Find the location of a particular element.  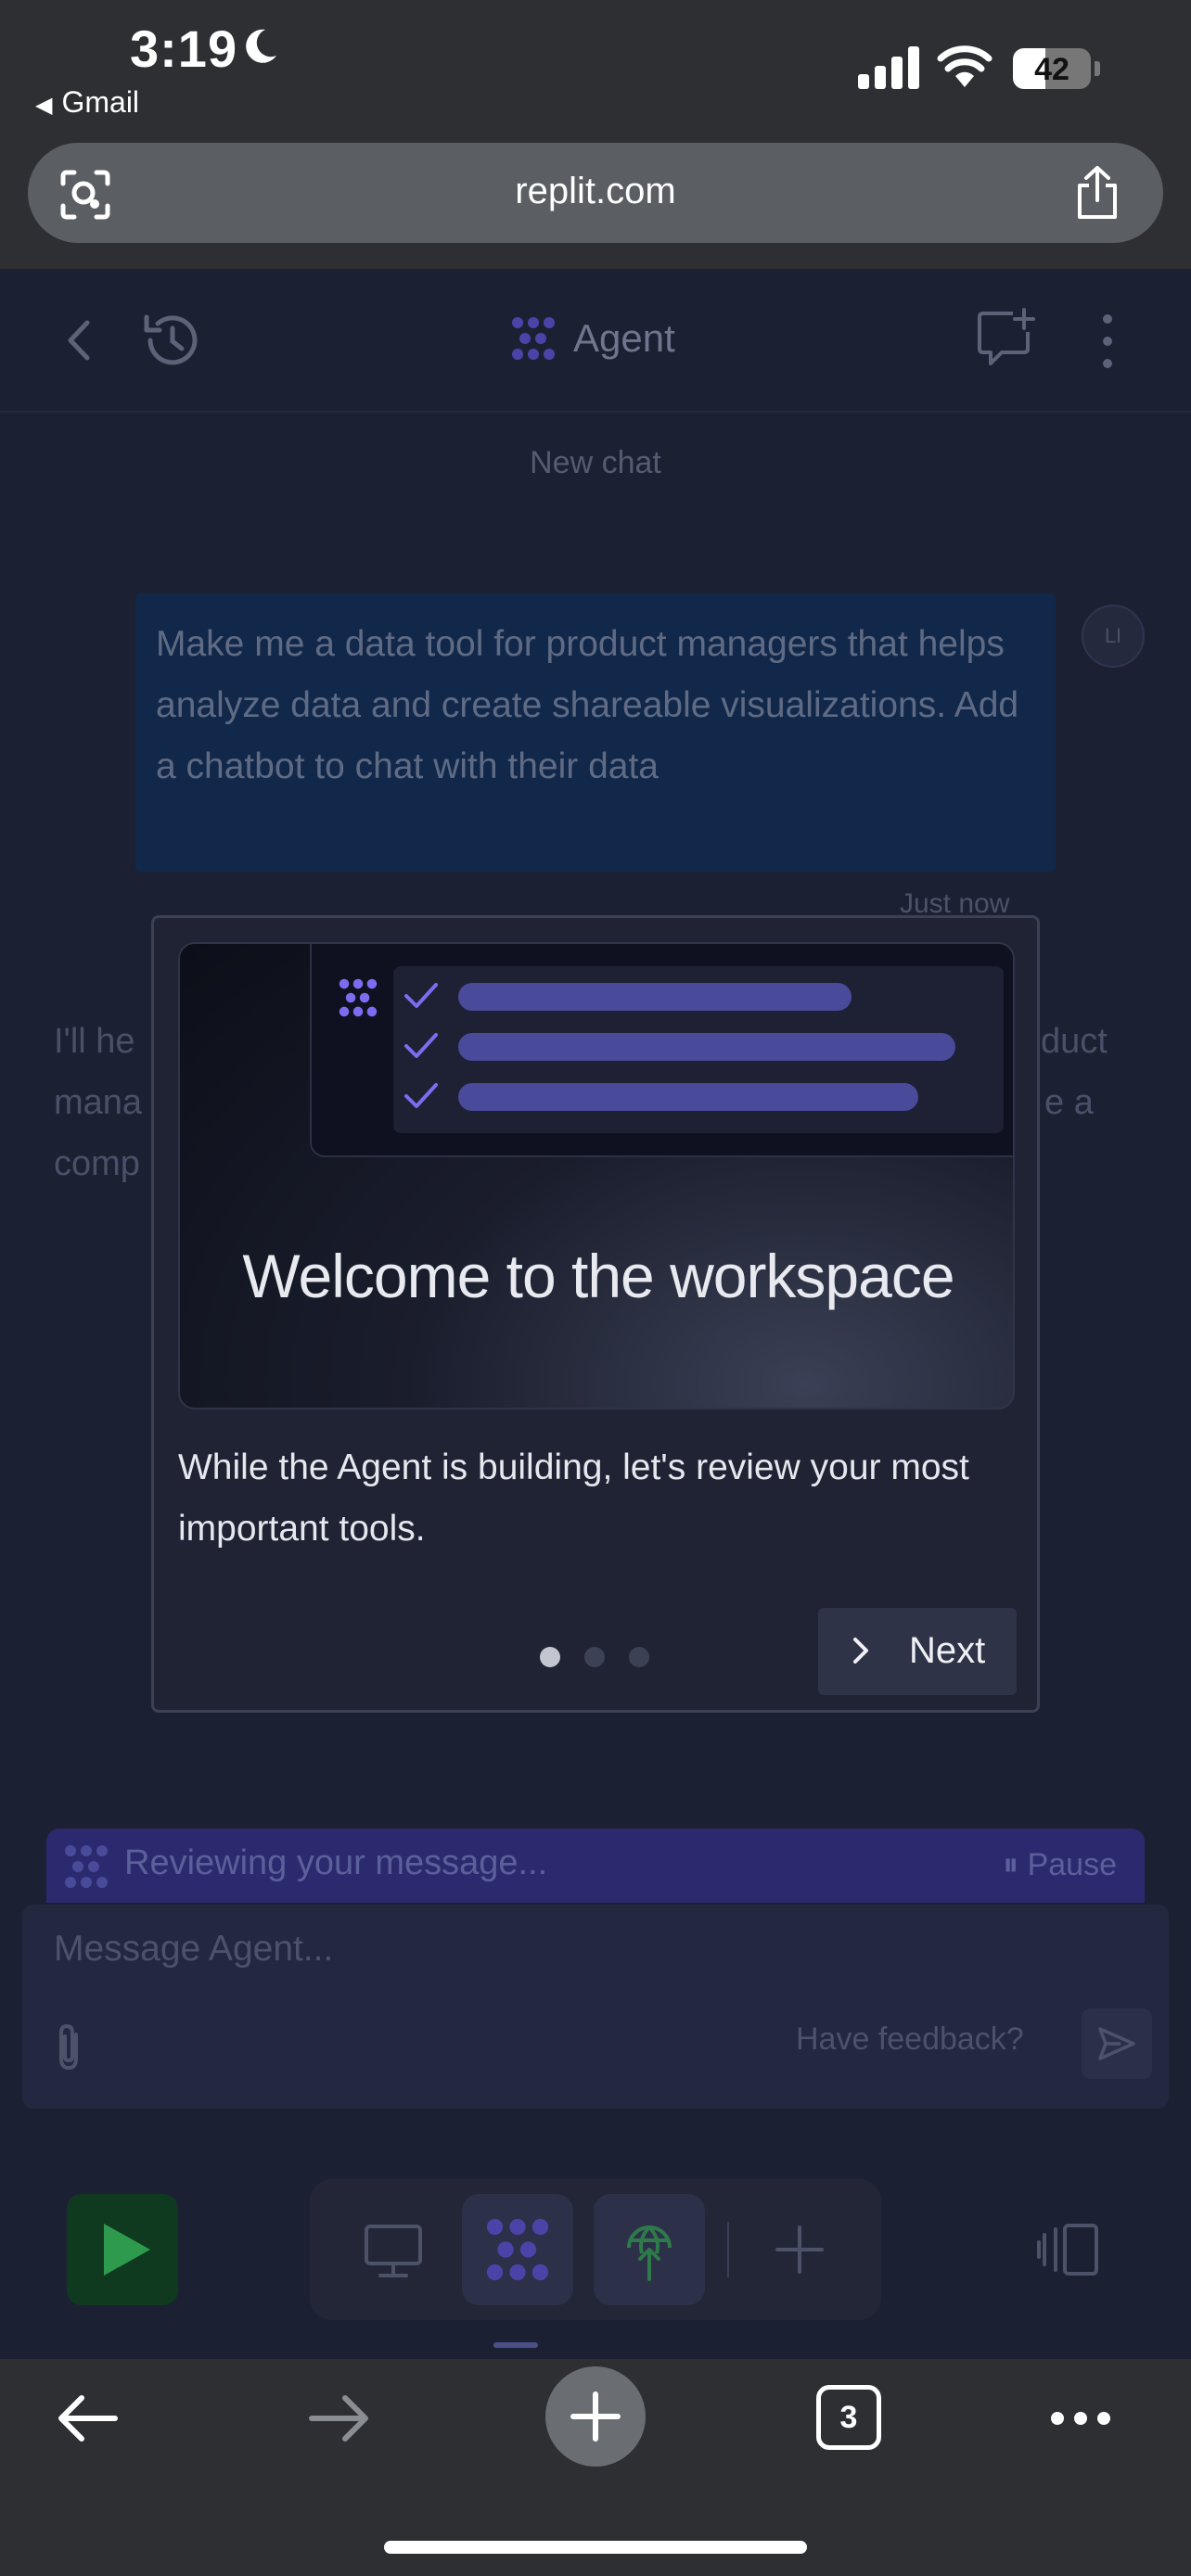

share-icon is located at coordinates (1097, 193).